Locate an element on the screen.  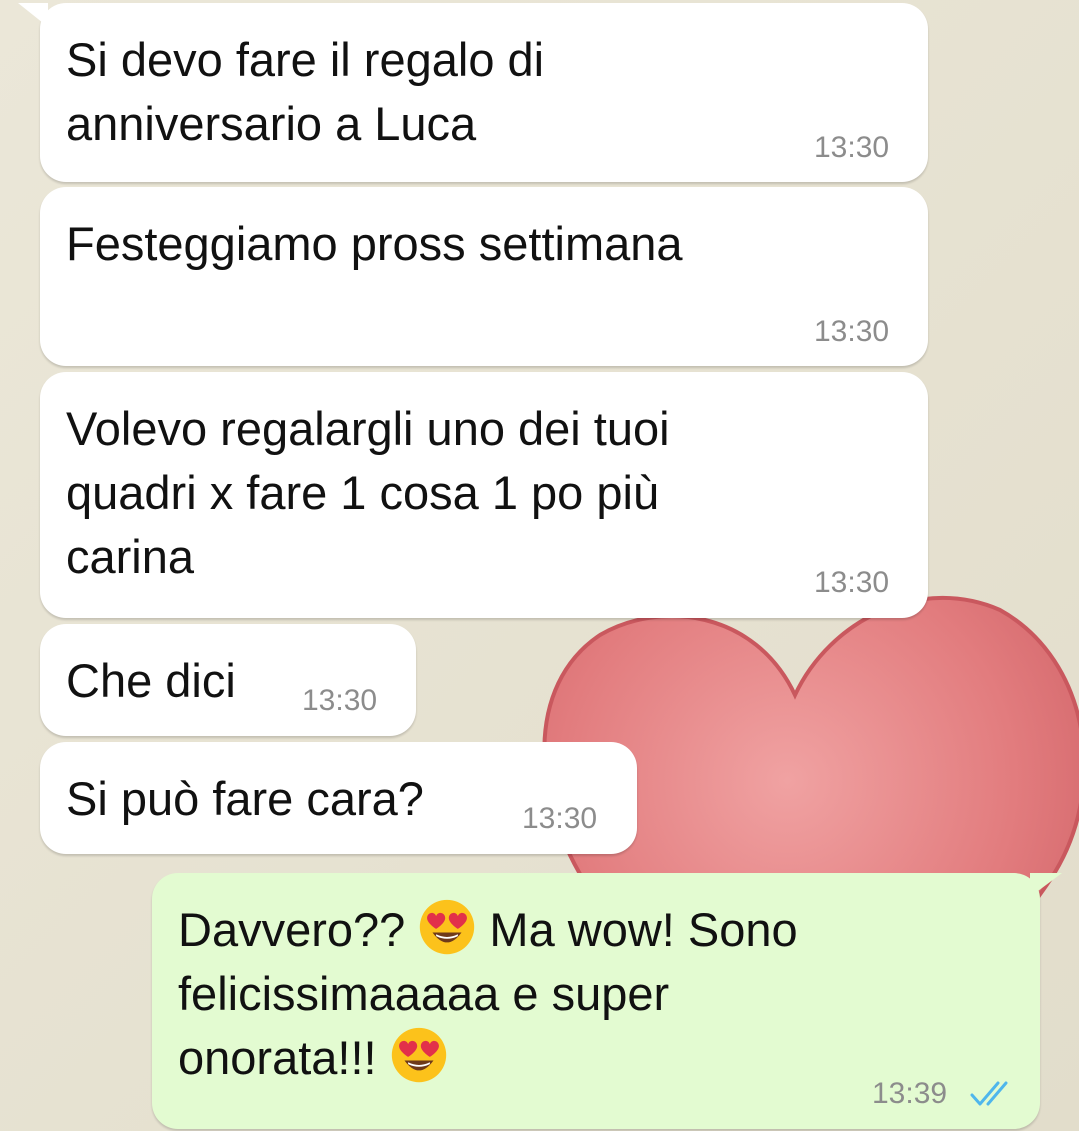
message-text: Che dici is located at coordinates (151, 680).